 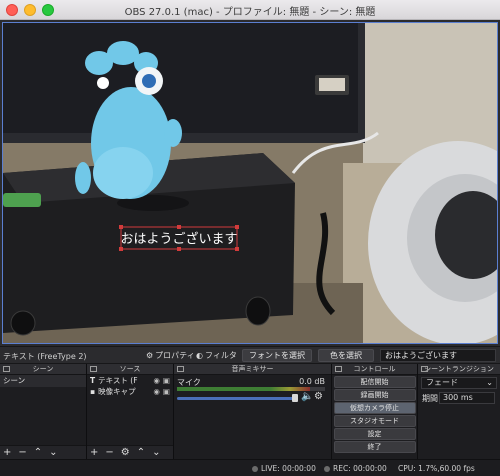 I want to click on source-list-item: ▪ 映像キャプ ◉ ▣, so click(x=130, y=391).